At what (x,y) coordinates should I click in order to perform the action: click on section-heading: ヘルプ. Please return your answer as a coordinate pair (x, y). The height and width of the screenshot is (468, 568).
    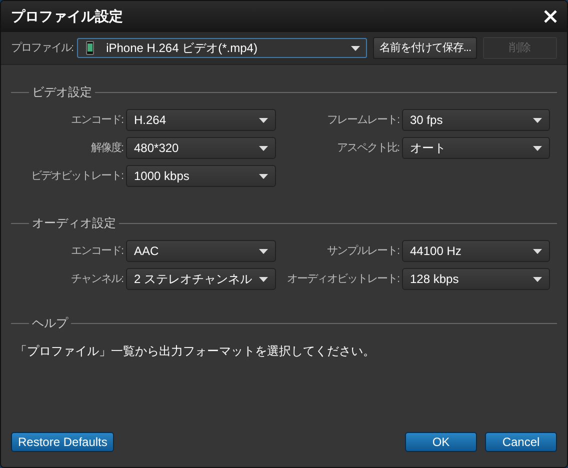
    Looking at the image, I should click on (50, 323).